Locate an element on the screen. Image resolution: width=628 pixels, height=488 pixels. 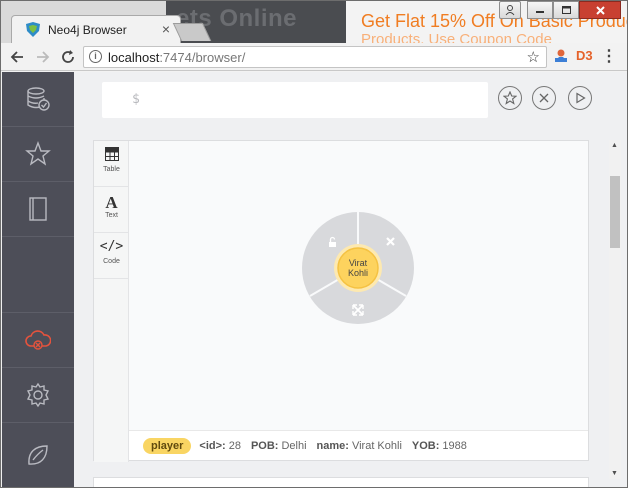
prop-key-pob: POB: is located at coordinates (264, 445).